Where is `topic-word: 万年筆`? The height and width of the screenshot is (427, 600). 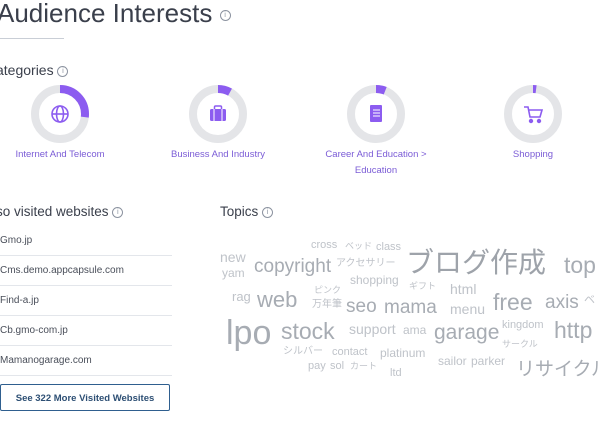
topic-word: 万年筆 is located at coordinates (327, 305).